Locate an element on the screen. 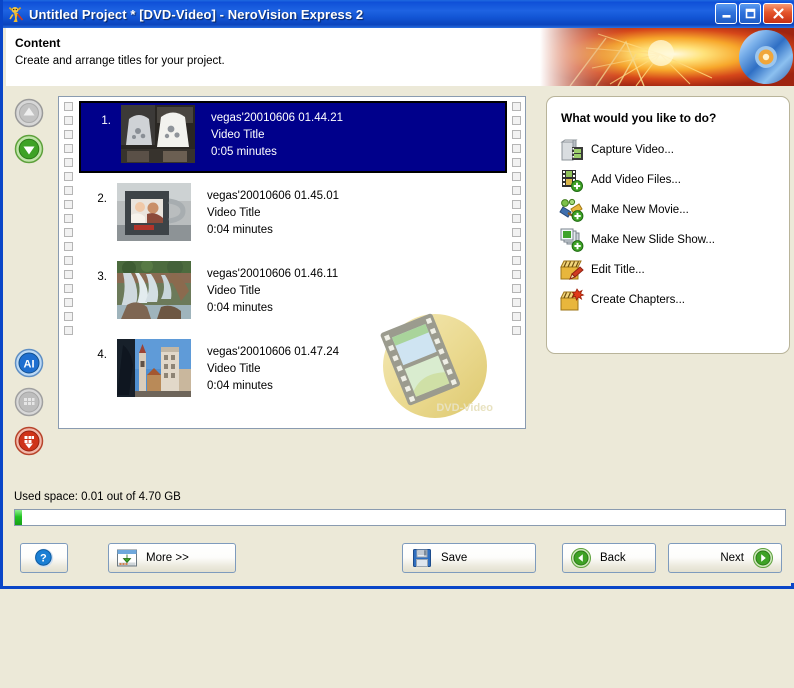 This screenshot has width=794, height=688. window-controls is located at coordinates (754, 13).